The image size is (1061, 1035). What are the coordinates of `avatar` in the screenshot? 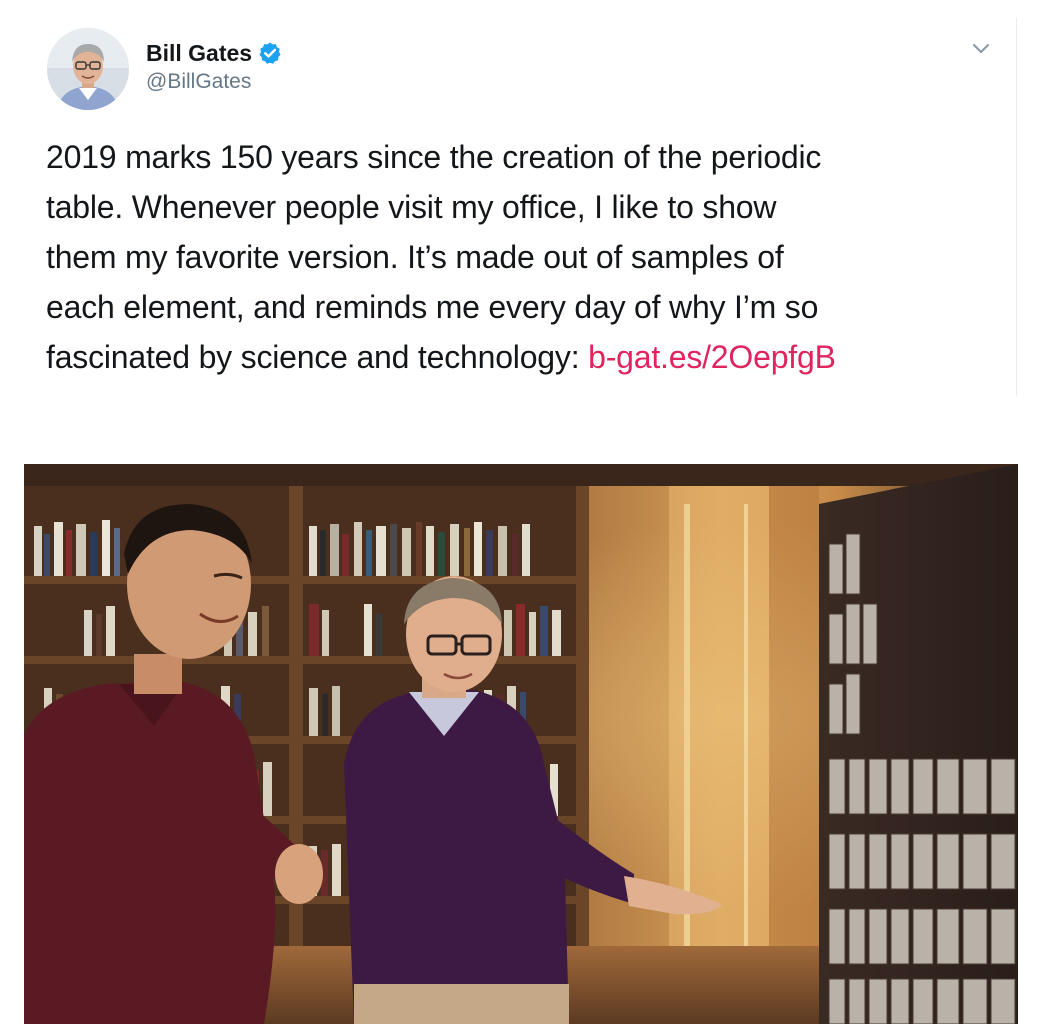 It's located at (88, 69).